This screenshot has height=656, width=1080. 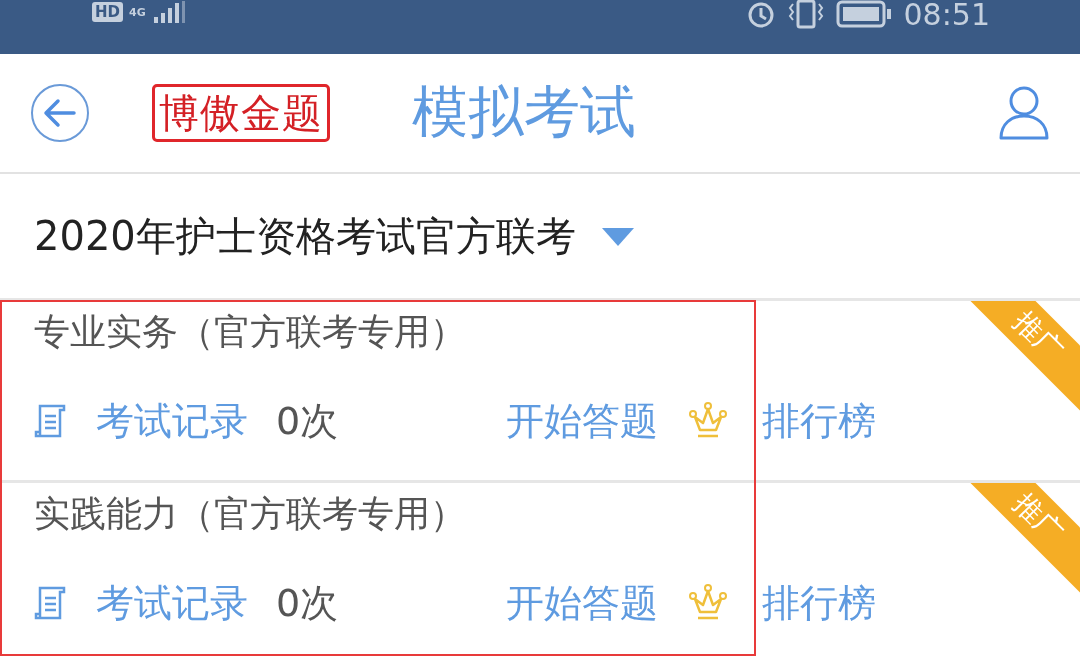 What do you see at coordinates (524, 112) in the screenshot?
I see `page-title: 模拟考试` at bounding box center [524, 112].